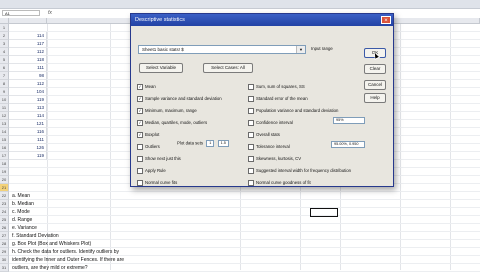  What do you see at coordinates (4, 148) in the screenshot?
I see `row-number: 16` at bounding box center [4, 148].